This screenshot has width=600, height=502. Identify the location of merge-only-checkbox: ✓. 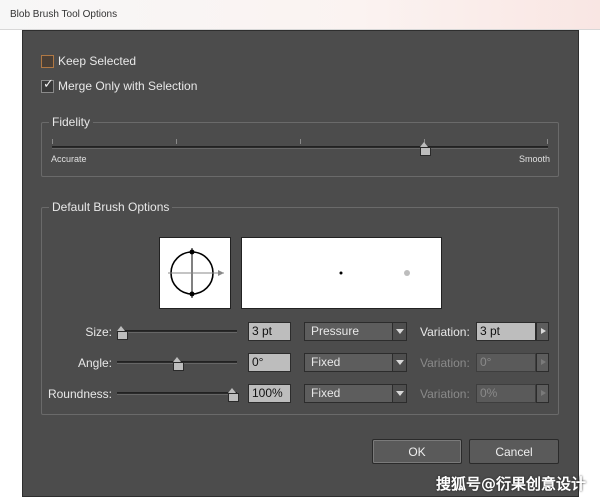
(47, 84).